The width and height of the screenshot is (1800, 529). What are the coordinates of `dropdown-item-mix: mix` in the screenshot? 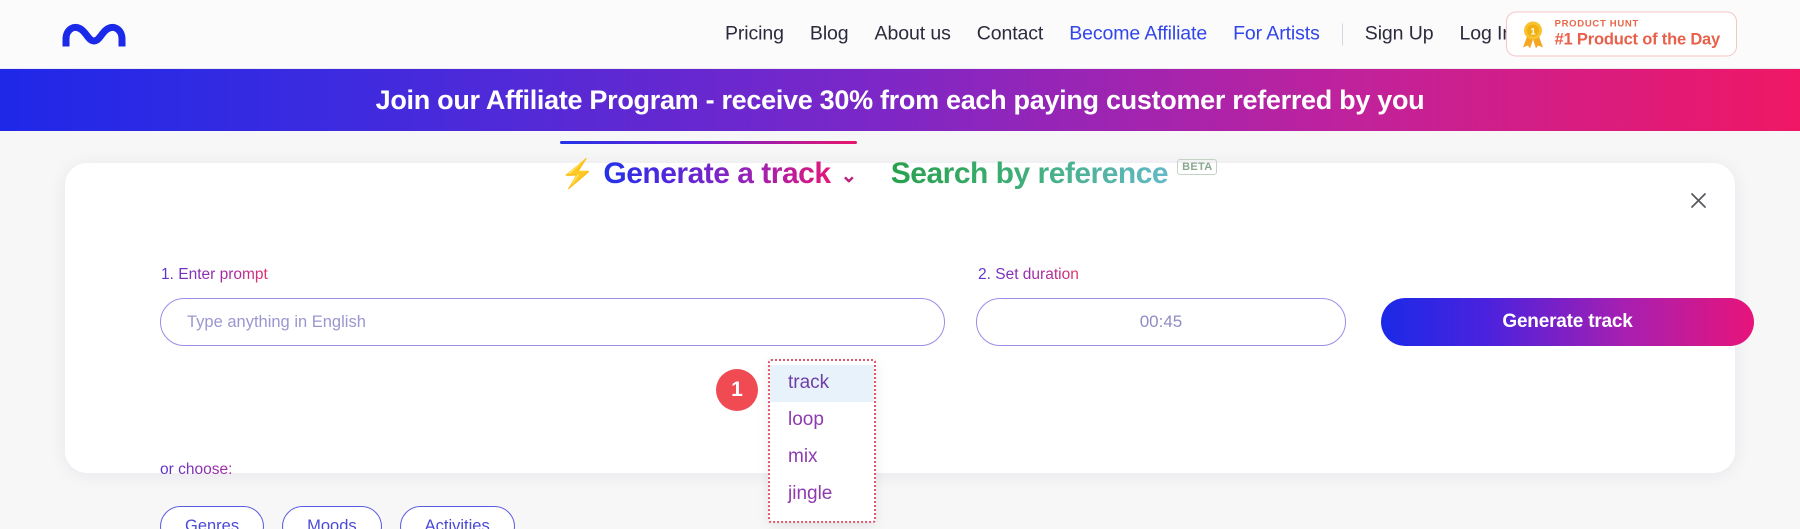 It's located at (822, 457).